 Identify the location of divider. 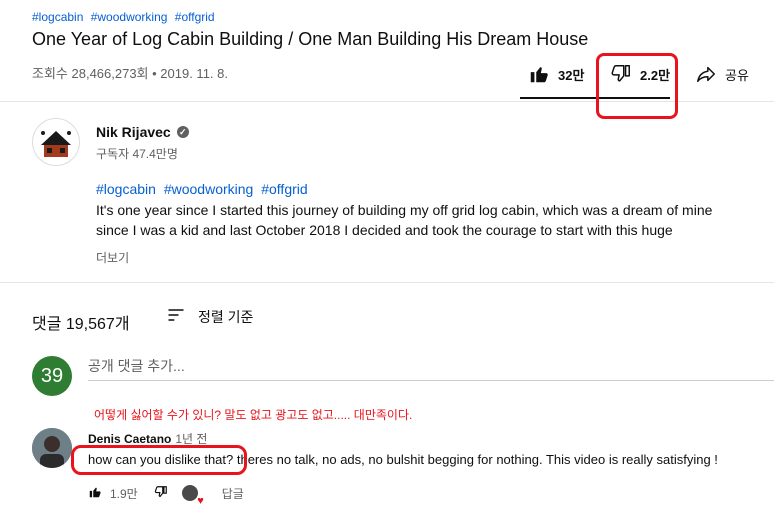
(387, 282).